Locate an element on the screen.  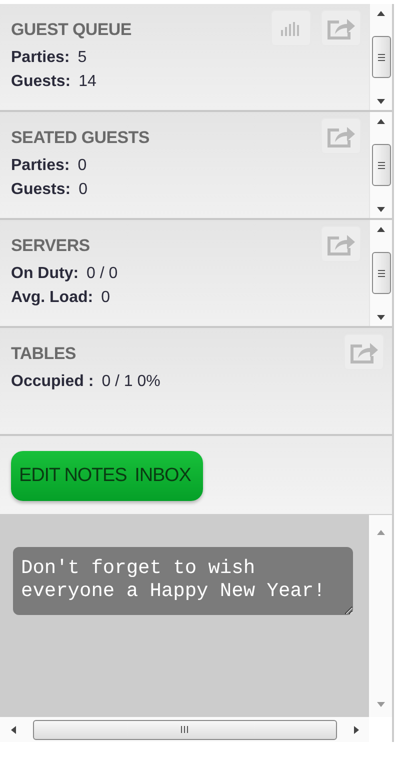
stat-value: 0 / 1 0% is located at coordinates (131, 381).